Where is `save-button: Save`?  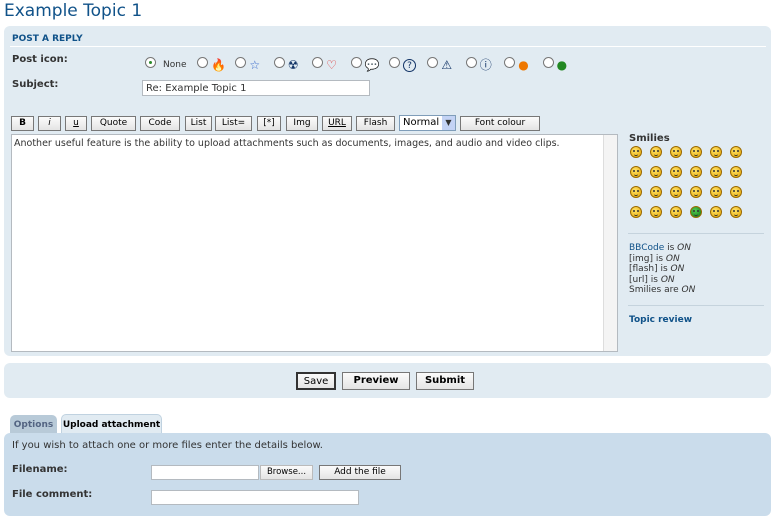
save-button: Save is located at coordinates (316, 381).